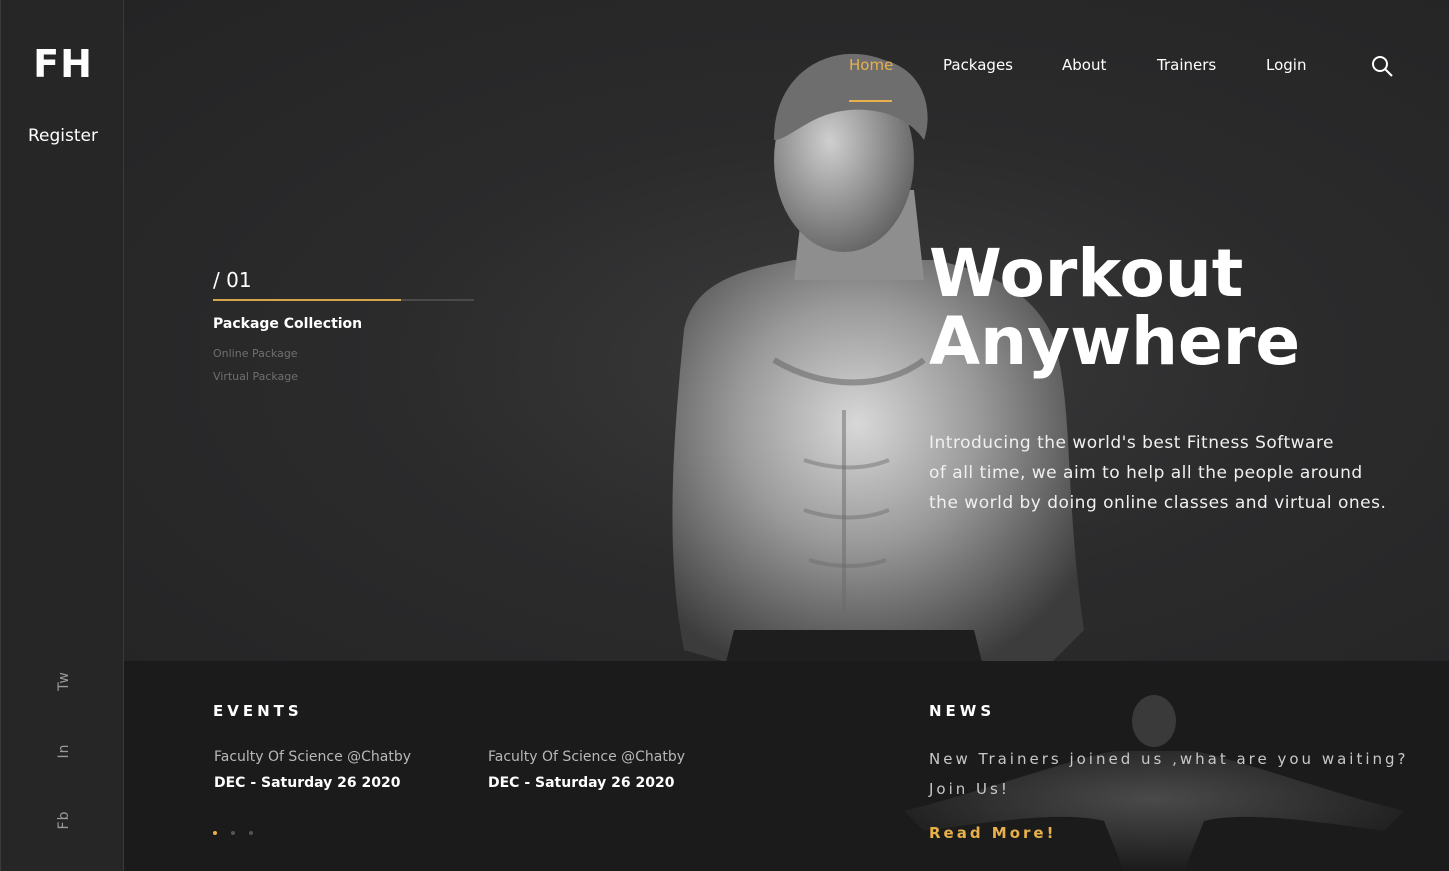  What do you see at coordinates (1115, 341) in the screenshot?
I see `headline-line-2: Anywhere` at bounding box center [1115, 341].